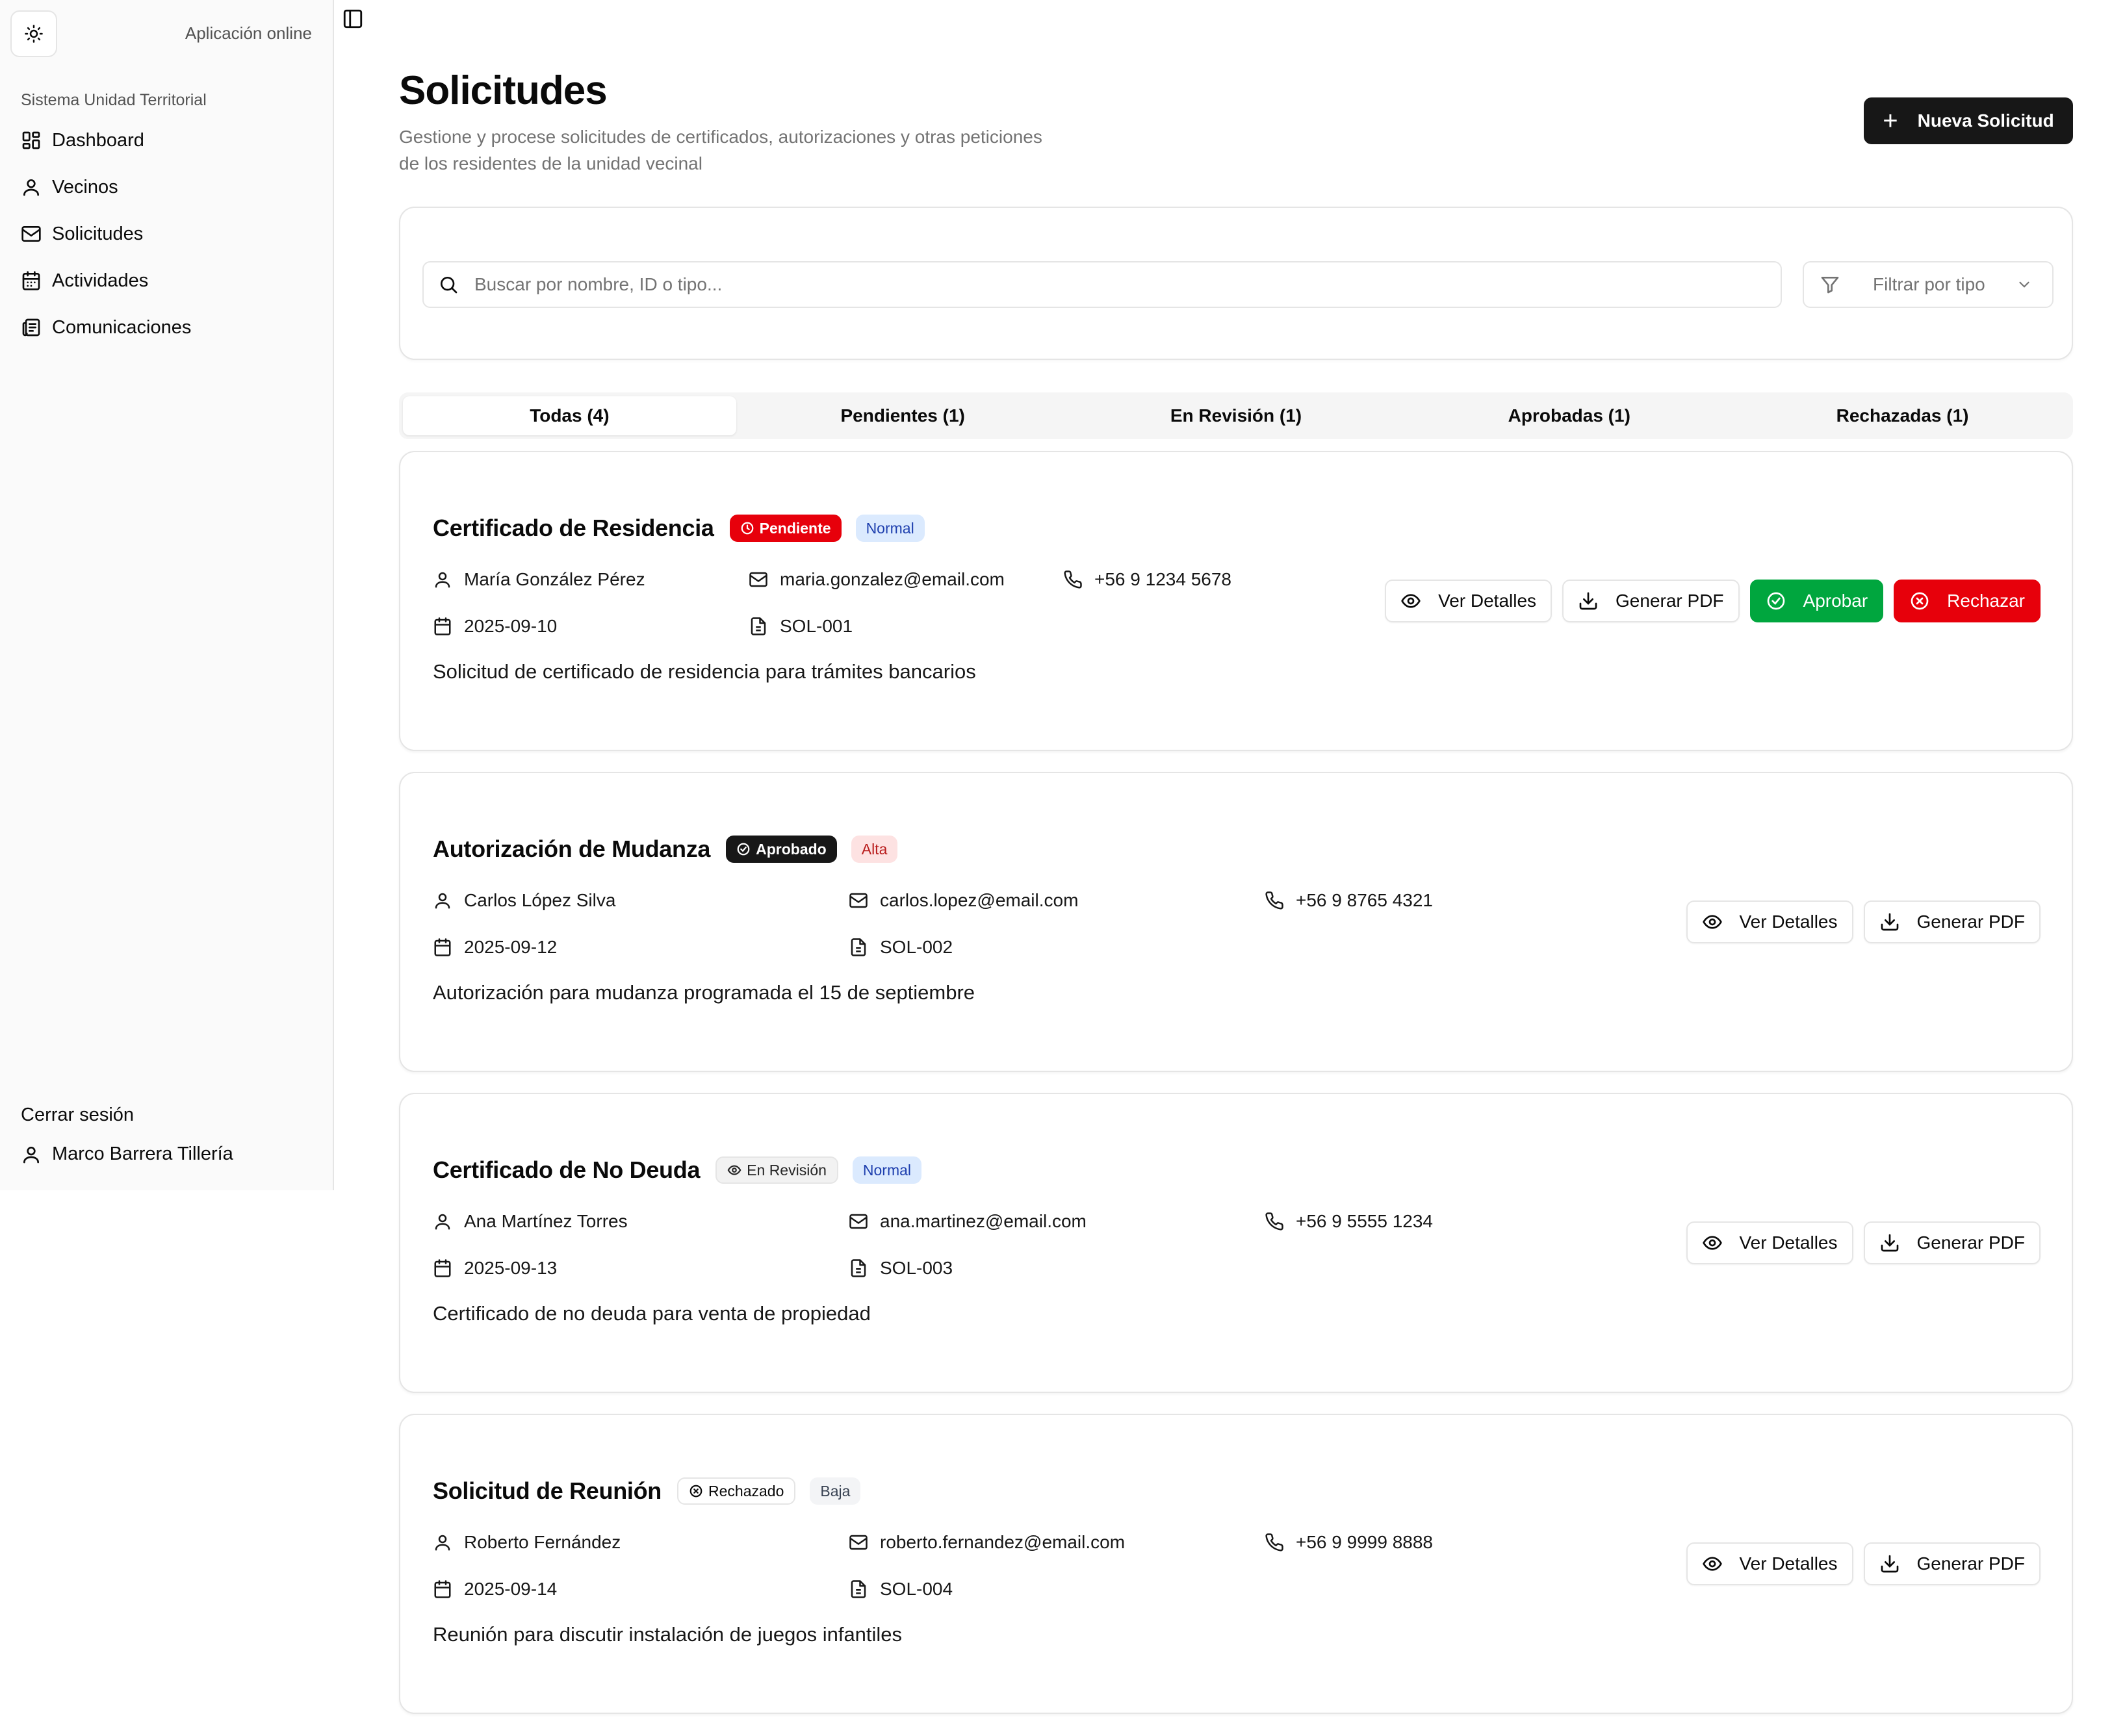 Image resolution: width=2125 pixels, height=1736 pixels. Describe the element at coordinates (122, 327) in the screenshot. I see `sidebar-item-label: Comunicaciones` at that location.